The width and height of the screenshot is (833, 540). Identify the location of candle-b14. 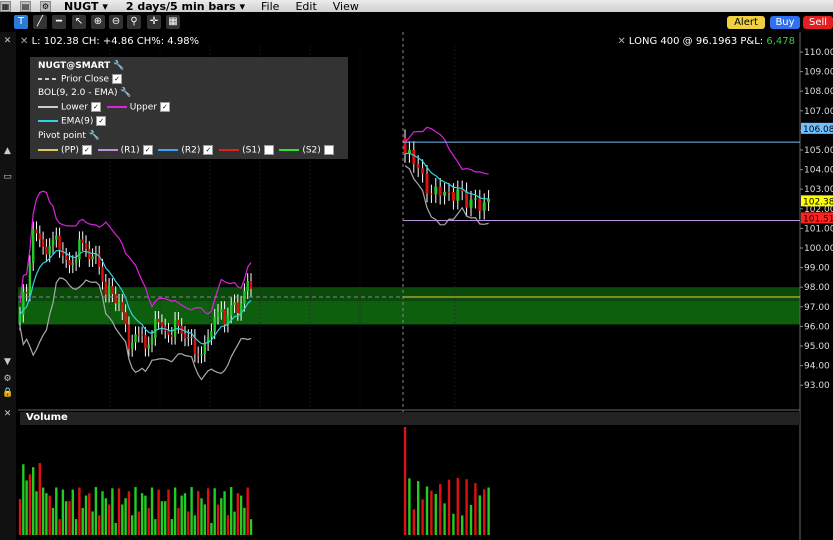
(467, 199).